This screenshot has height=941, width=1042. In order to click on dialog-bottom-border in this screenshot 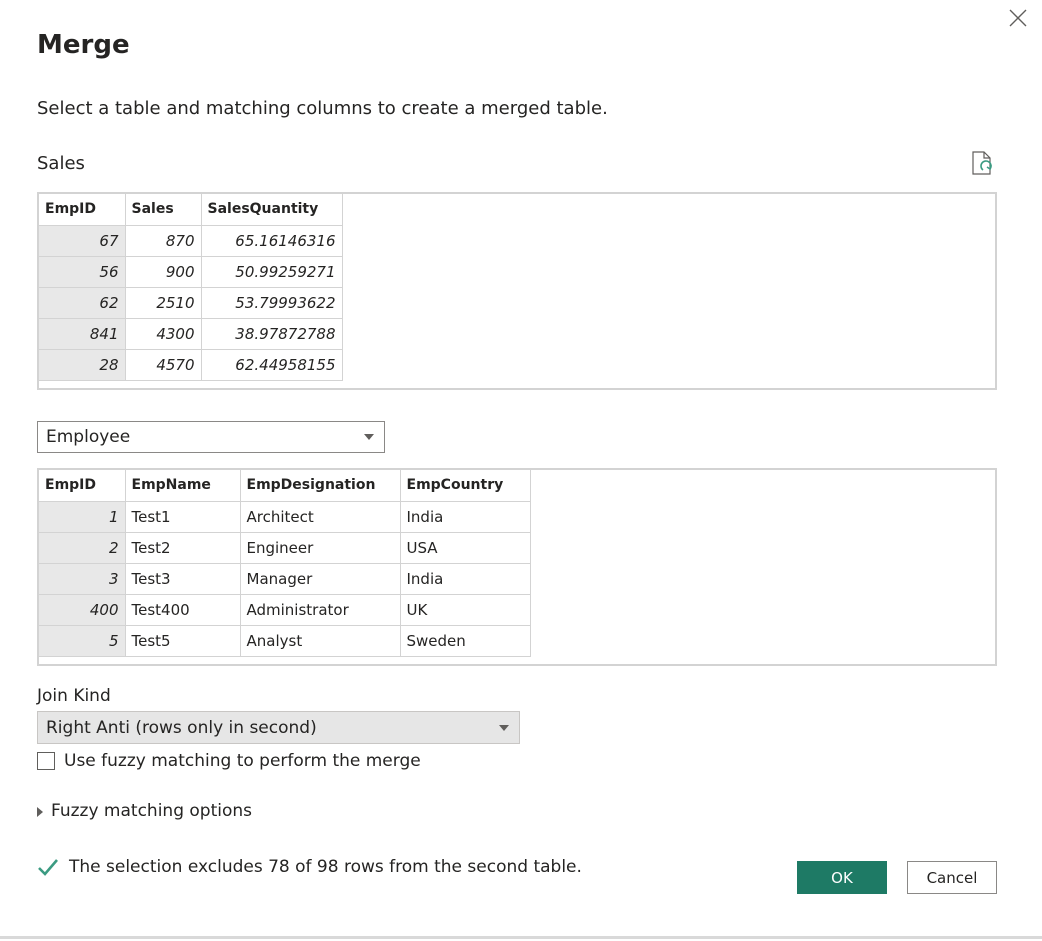, I will do `click(521, 937)`.